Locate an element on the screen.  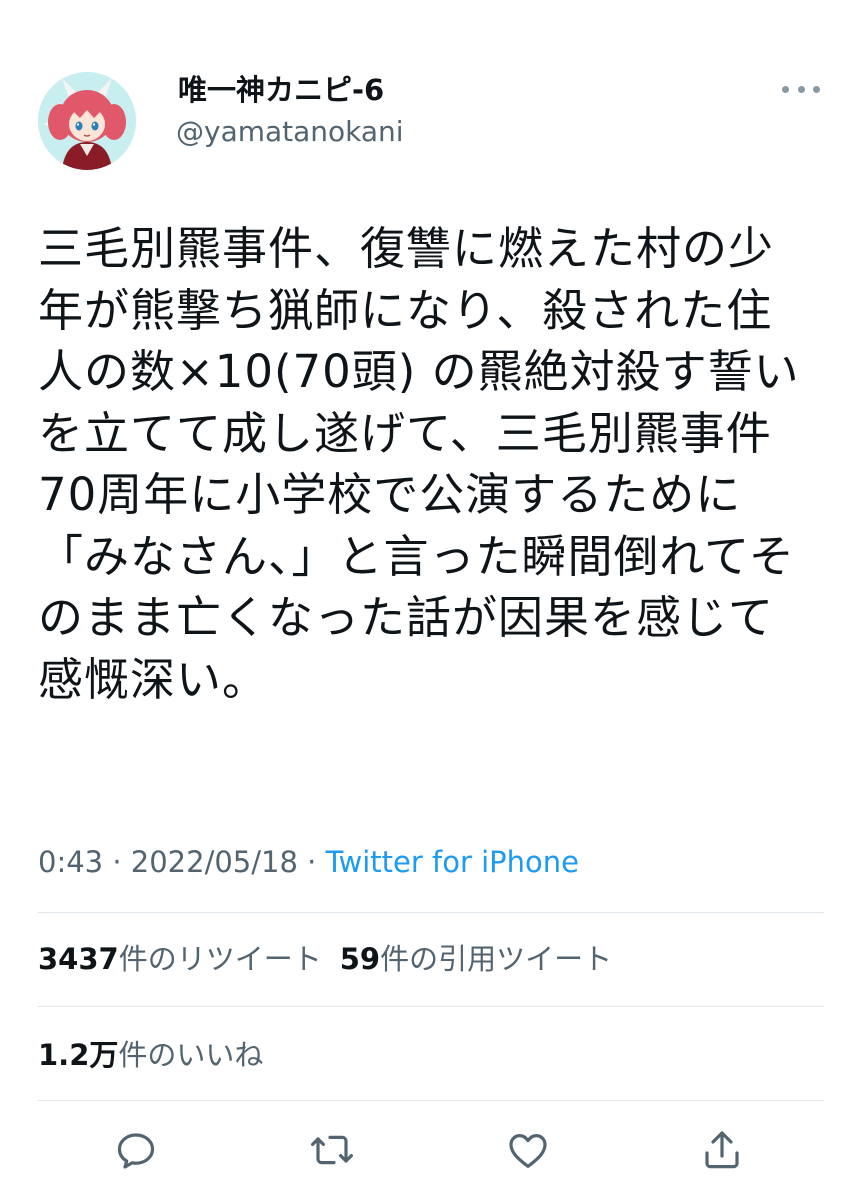
avatar is located at coordinates (87, 121).